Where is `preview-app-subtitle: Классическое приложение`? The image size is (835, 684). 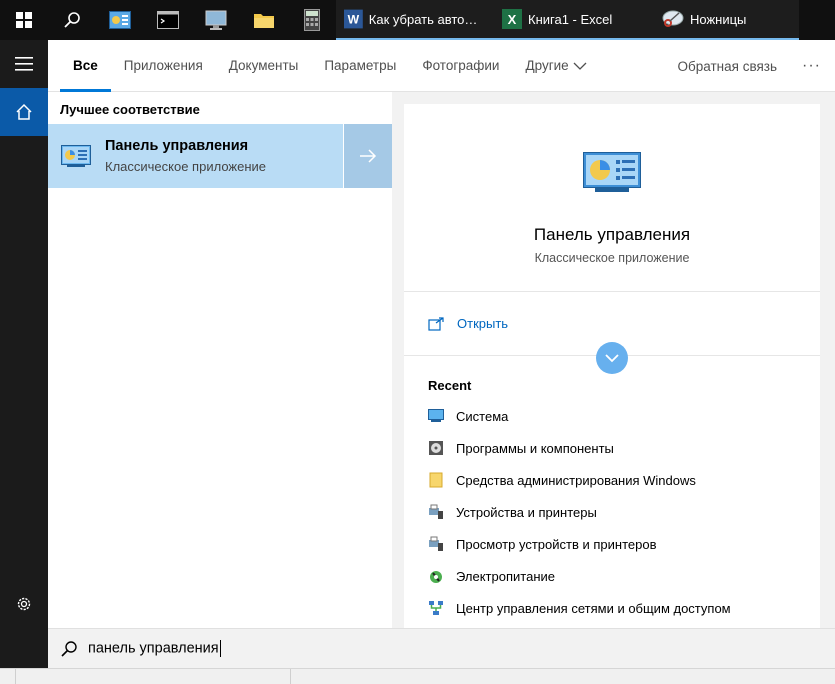
preview-app-subtitle: Классическое приложение is located at coordinates (612, 258).